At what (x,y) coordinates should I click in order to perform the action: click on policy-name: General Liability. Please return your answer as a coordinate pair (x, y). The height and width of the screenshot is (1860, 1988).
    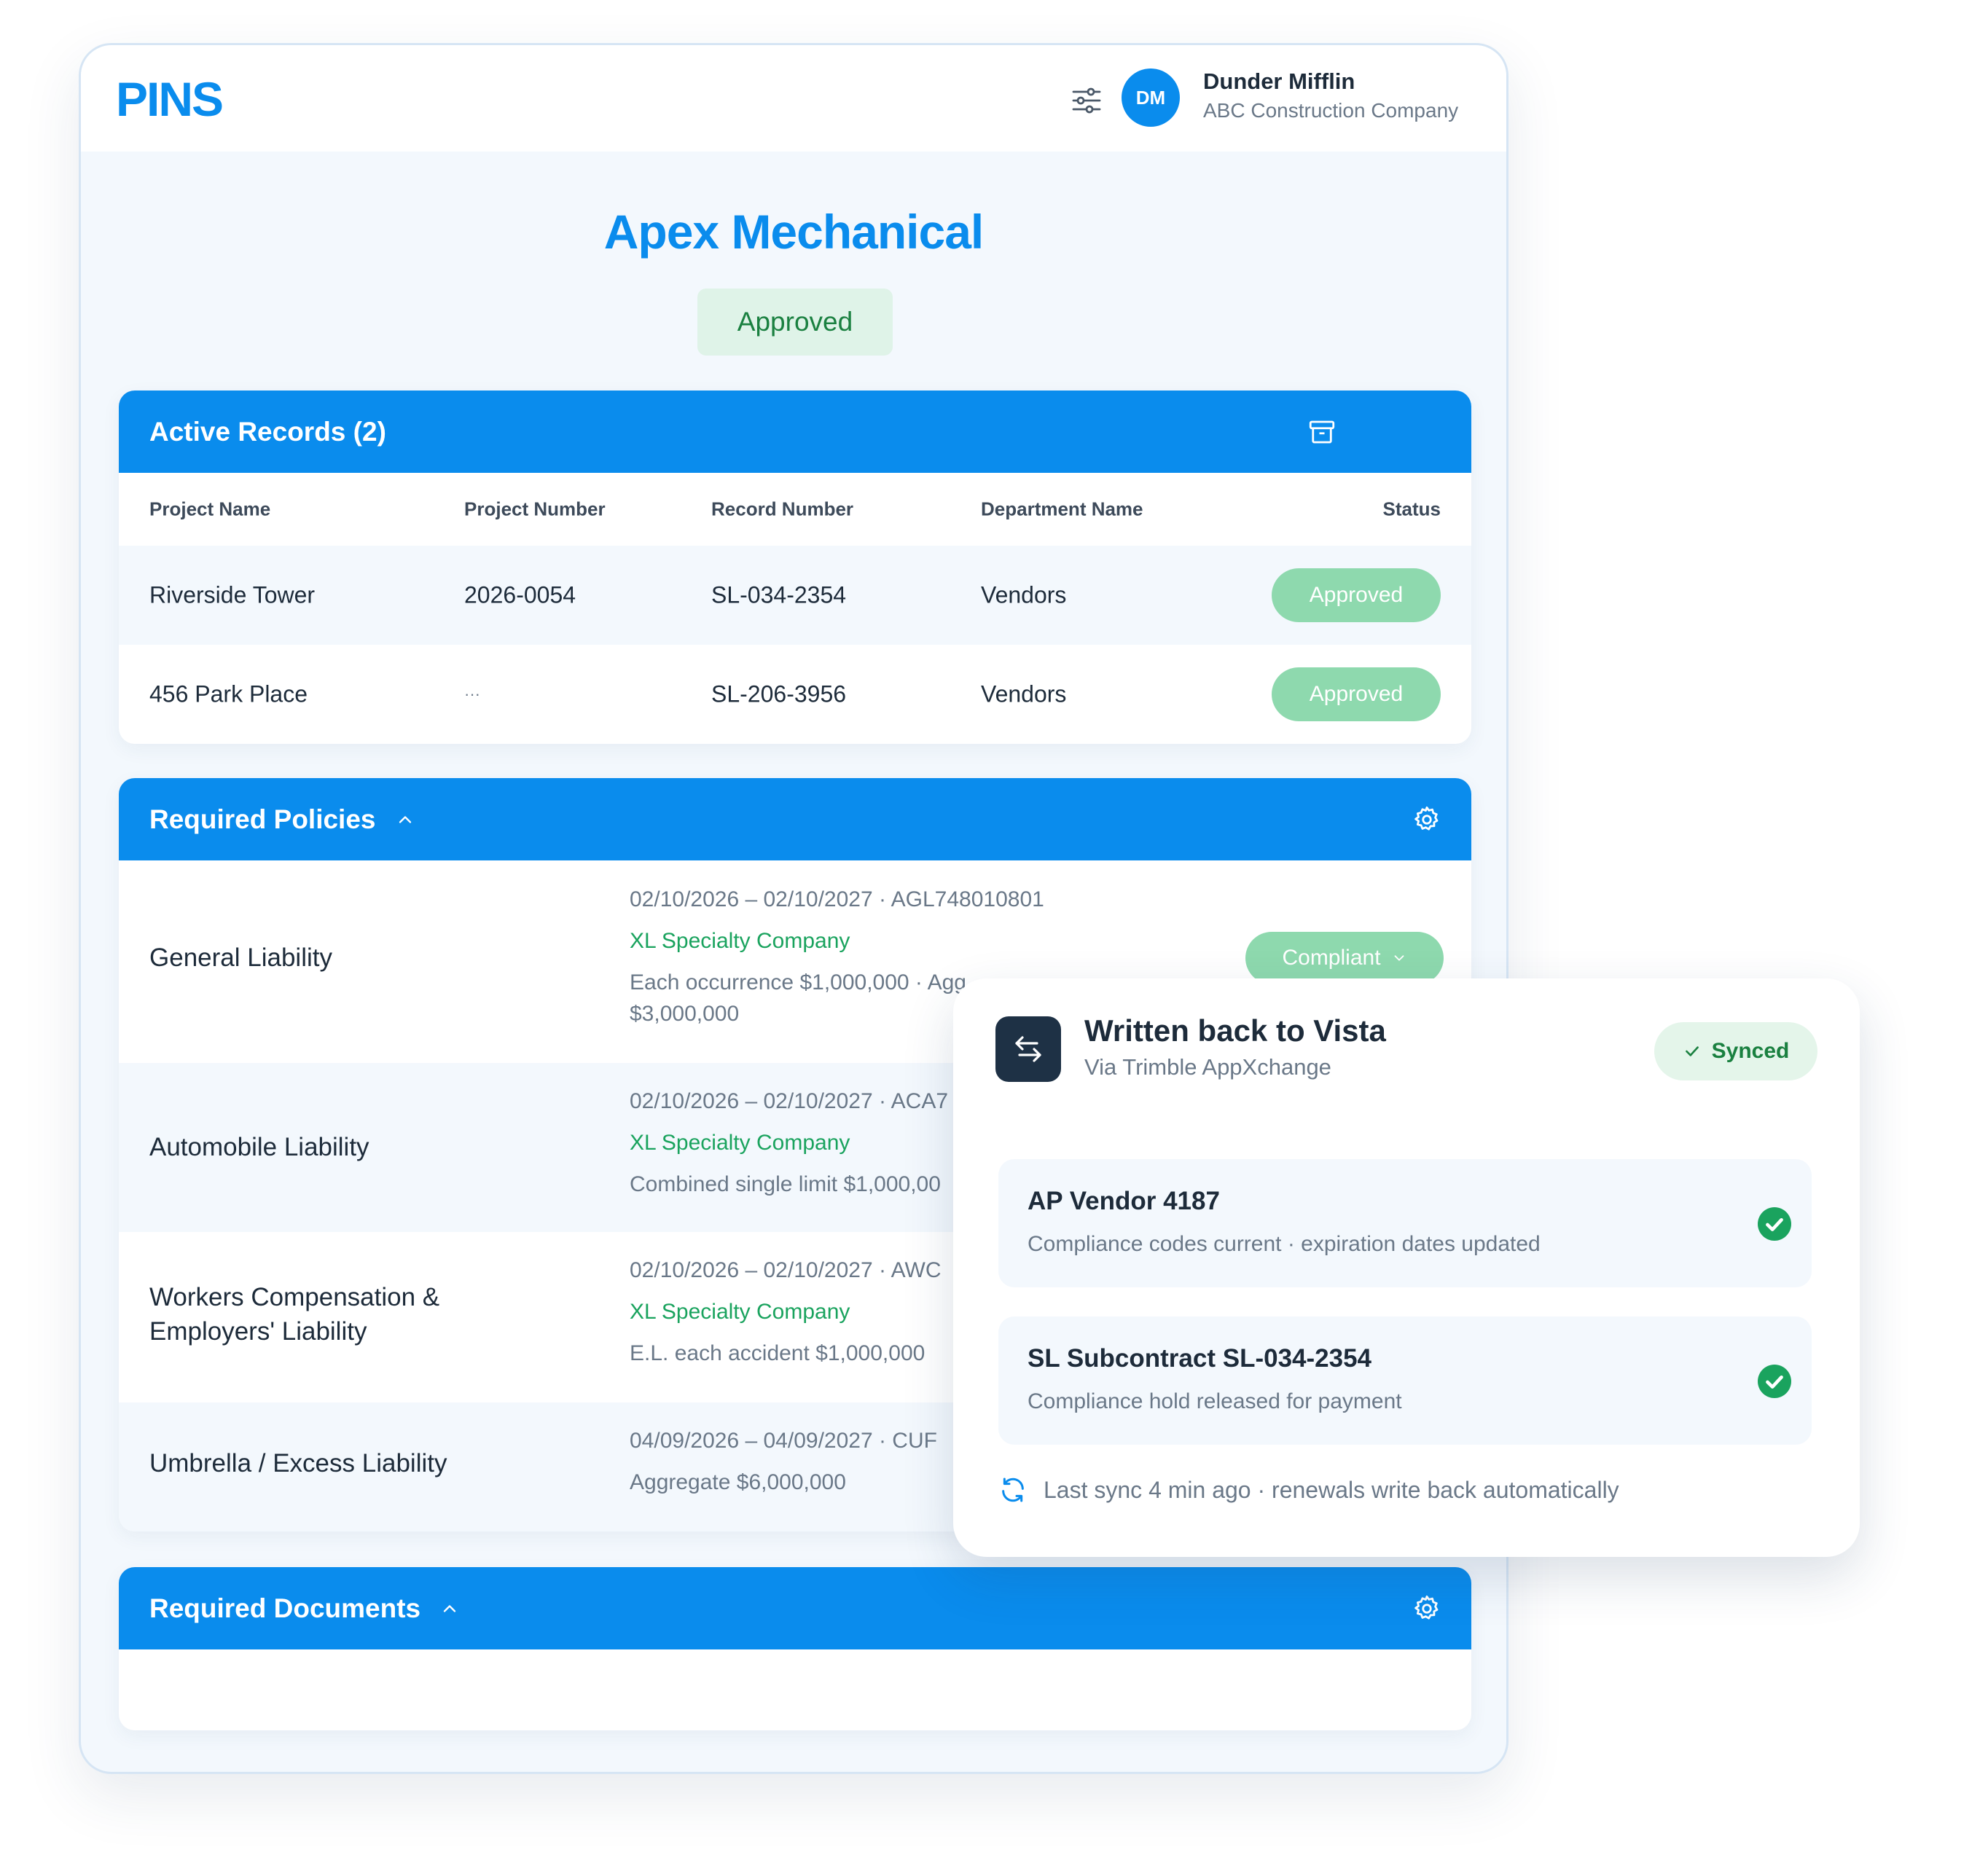
    Looking at the image, I should click on (240, 957).